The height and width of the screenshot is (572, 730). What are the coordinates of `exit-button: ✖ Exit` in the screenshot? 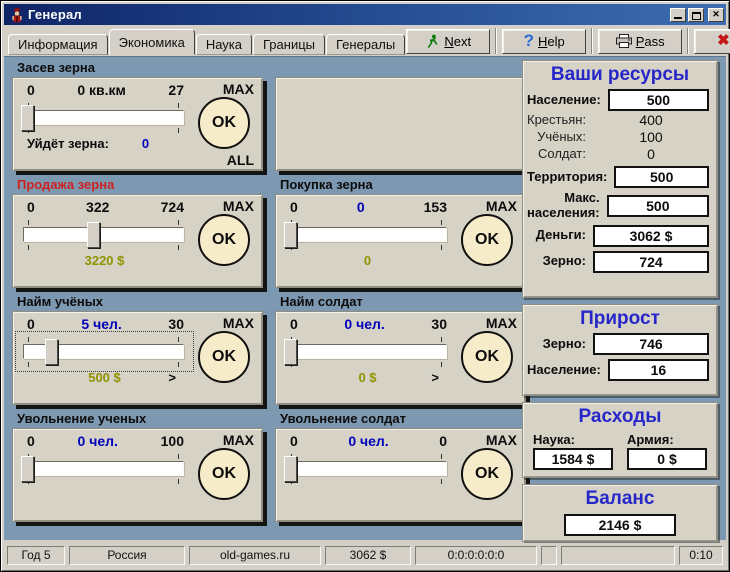 It's located at (712, 41).